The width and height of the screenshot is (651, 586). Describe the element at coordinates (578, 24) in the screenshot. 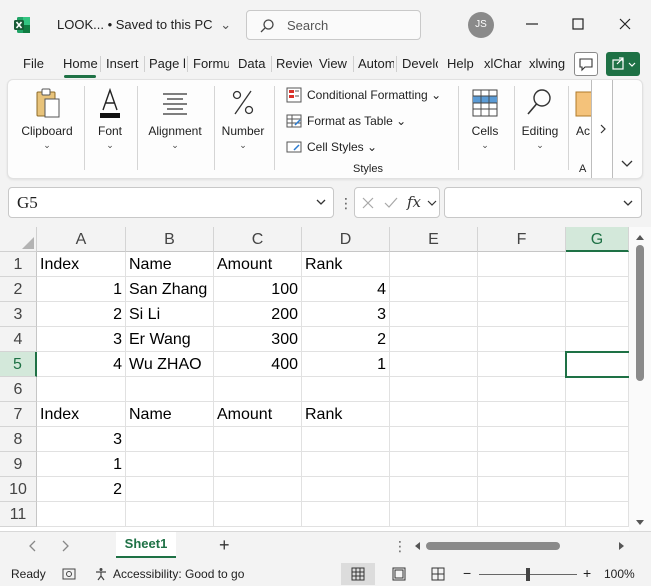

I see `maximize-icon` at that location.